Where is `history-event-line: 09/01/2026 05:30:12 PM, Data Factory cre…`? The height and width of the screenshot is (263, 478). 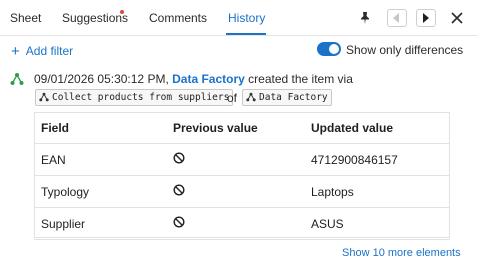 history-event-line: 09/01/2026 05:30:12 PM, Data Factory cre… is located at coordinates (193, 79).